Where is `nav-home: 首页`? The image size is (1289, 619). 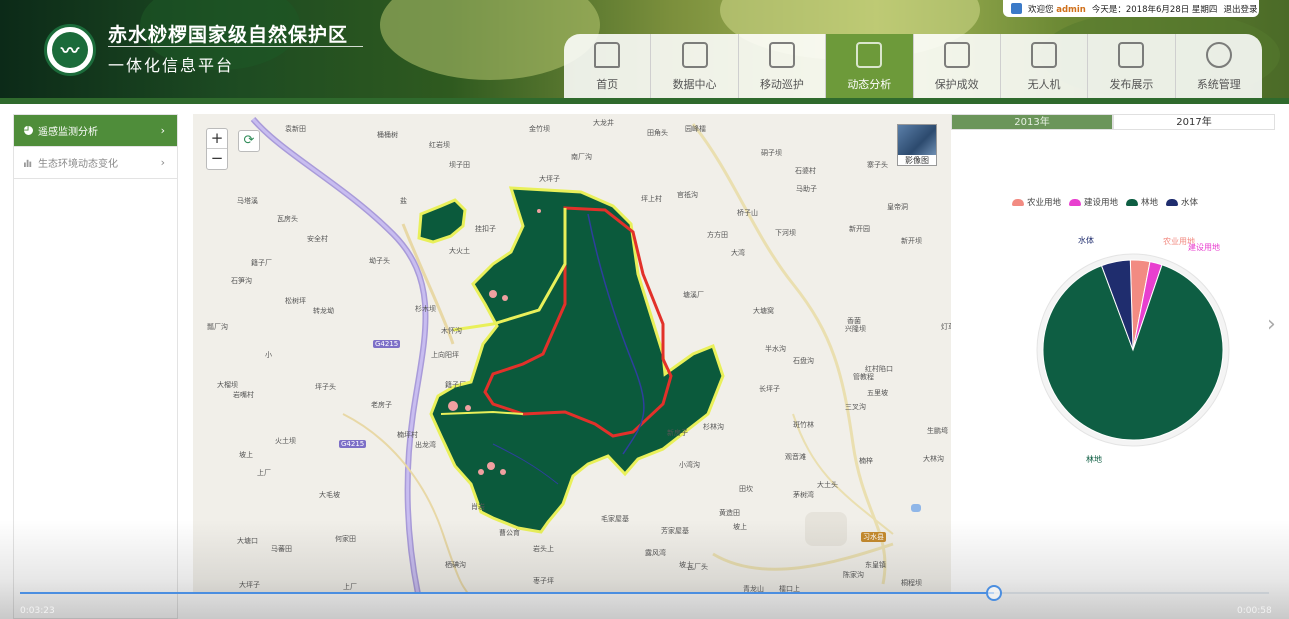
nav-home: 首页 is located at coordinates (608, 66).